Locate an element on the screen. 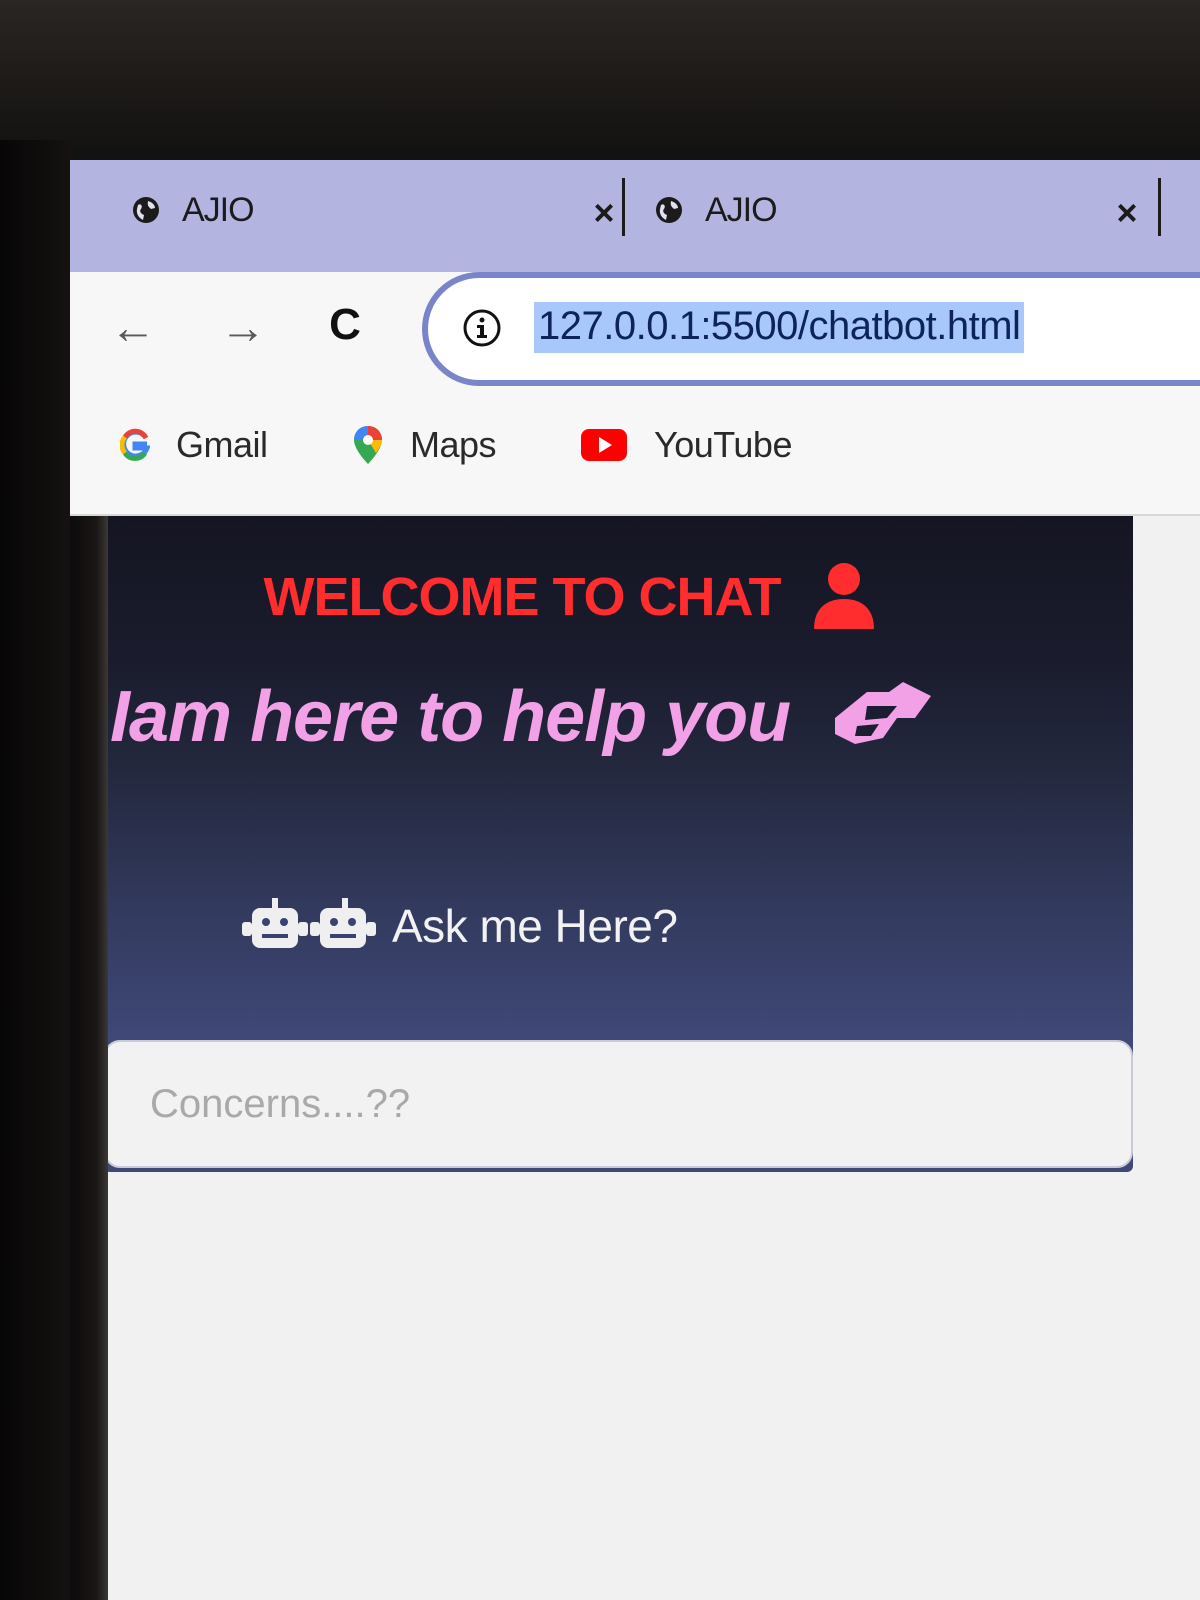  address-bar: 127.0.0.1:5500/chatbot.html is located at coordinates (811, 329).